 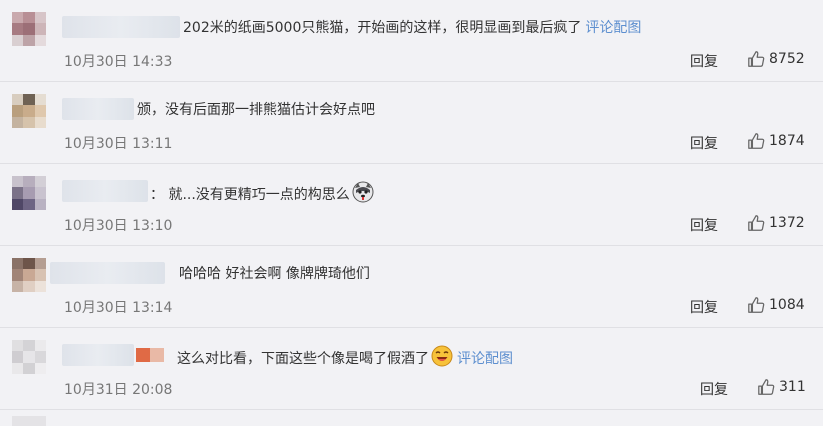 What do you see at coordinates (118, 144) in the screenshot?
I see `timestamp: 10月30日 13:11` at bounding box center [118, 144].